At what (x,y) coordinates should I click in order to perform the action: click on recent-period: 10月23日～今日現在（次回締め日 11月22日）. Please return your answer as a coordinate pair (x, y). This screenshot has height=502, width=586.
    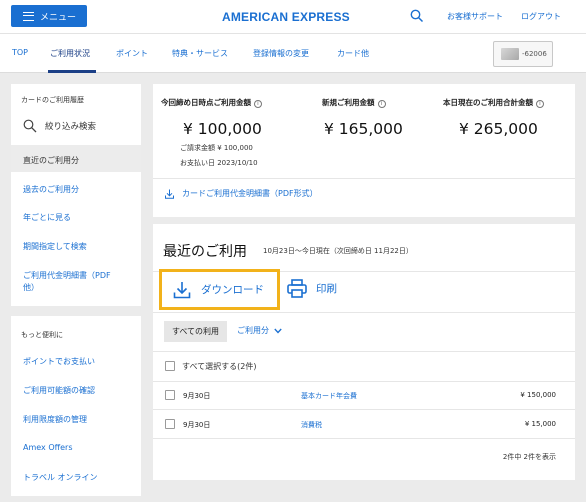
    Looking at the image, I should click on (338, 251).